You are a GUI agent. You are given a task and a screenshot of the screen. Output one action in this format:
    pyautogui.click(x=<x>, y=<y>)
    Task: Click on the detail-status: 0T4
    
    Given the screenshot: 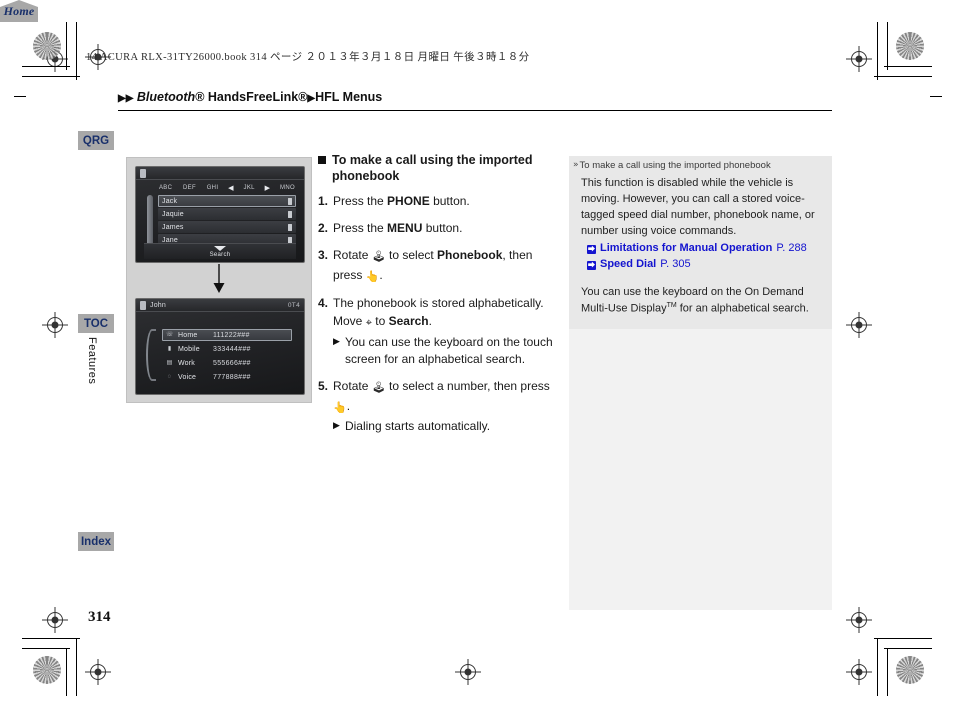 What is the action you would take?
    pyautogui.click(x=293, y=305)
    